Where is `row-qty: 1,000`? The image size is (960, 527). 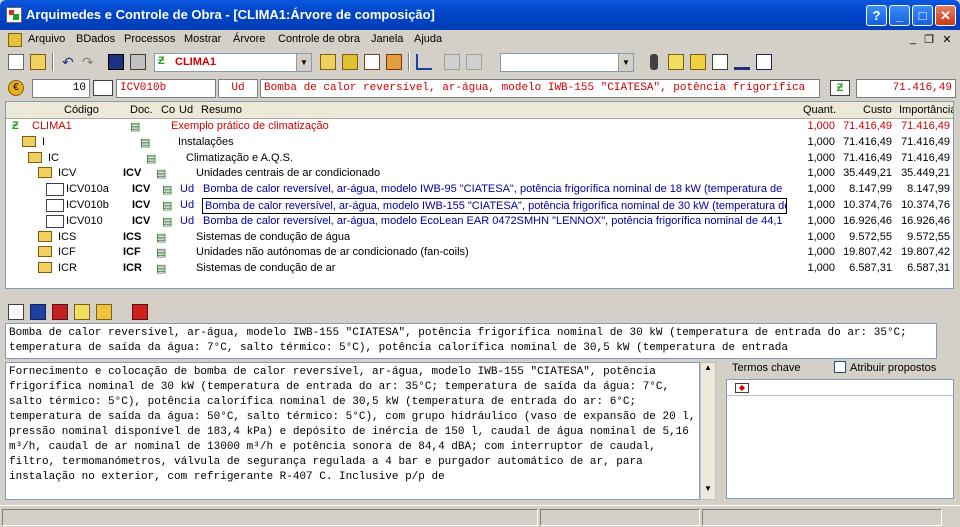 row-qty: 1,000 is located at coordinates (821, 189).